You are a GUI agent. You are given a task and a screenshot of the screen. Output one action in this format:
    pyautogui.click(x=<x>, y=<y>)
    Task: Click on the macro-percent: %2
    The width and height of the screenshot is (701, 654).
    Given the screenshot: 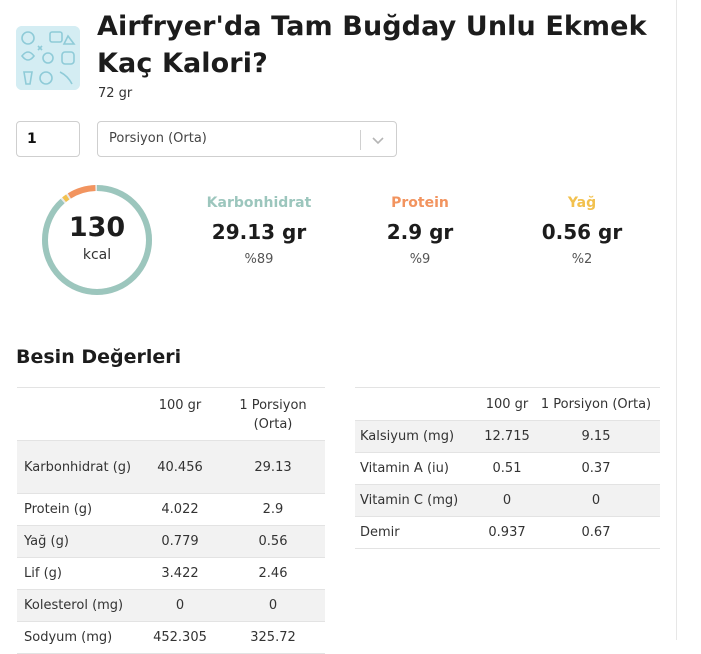 What is the action you would take?
    pyautogui.click(x=582, y=259)
    